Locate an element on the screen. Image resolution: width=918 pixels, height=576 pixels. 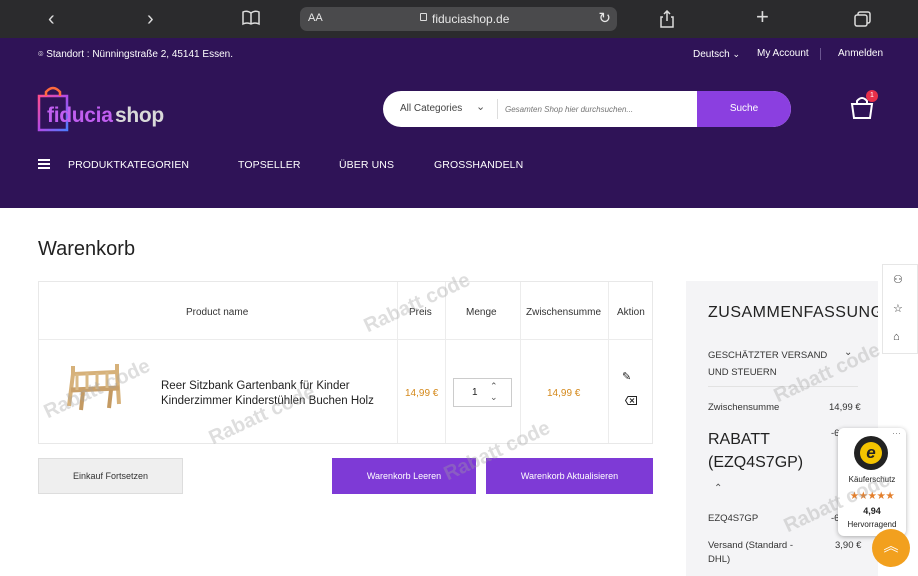
double-chevron-up-icon: ︽ is located at coordinates (891, 546).